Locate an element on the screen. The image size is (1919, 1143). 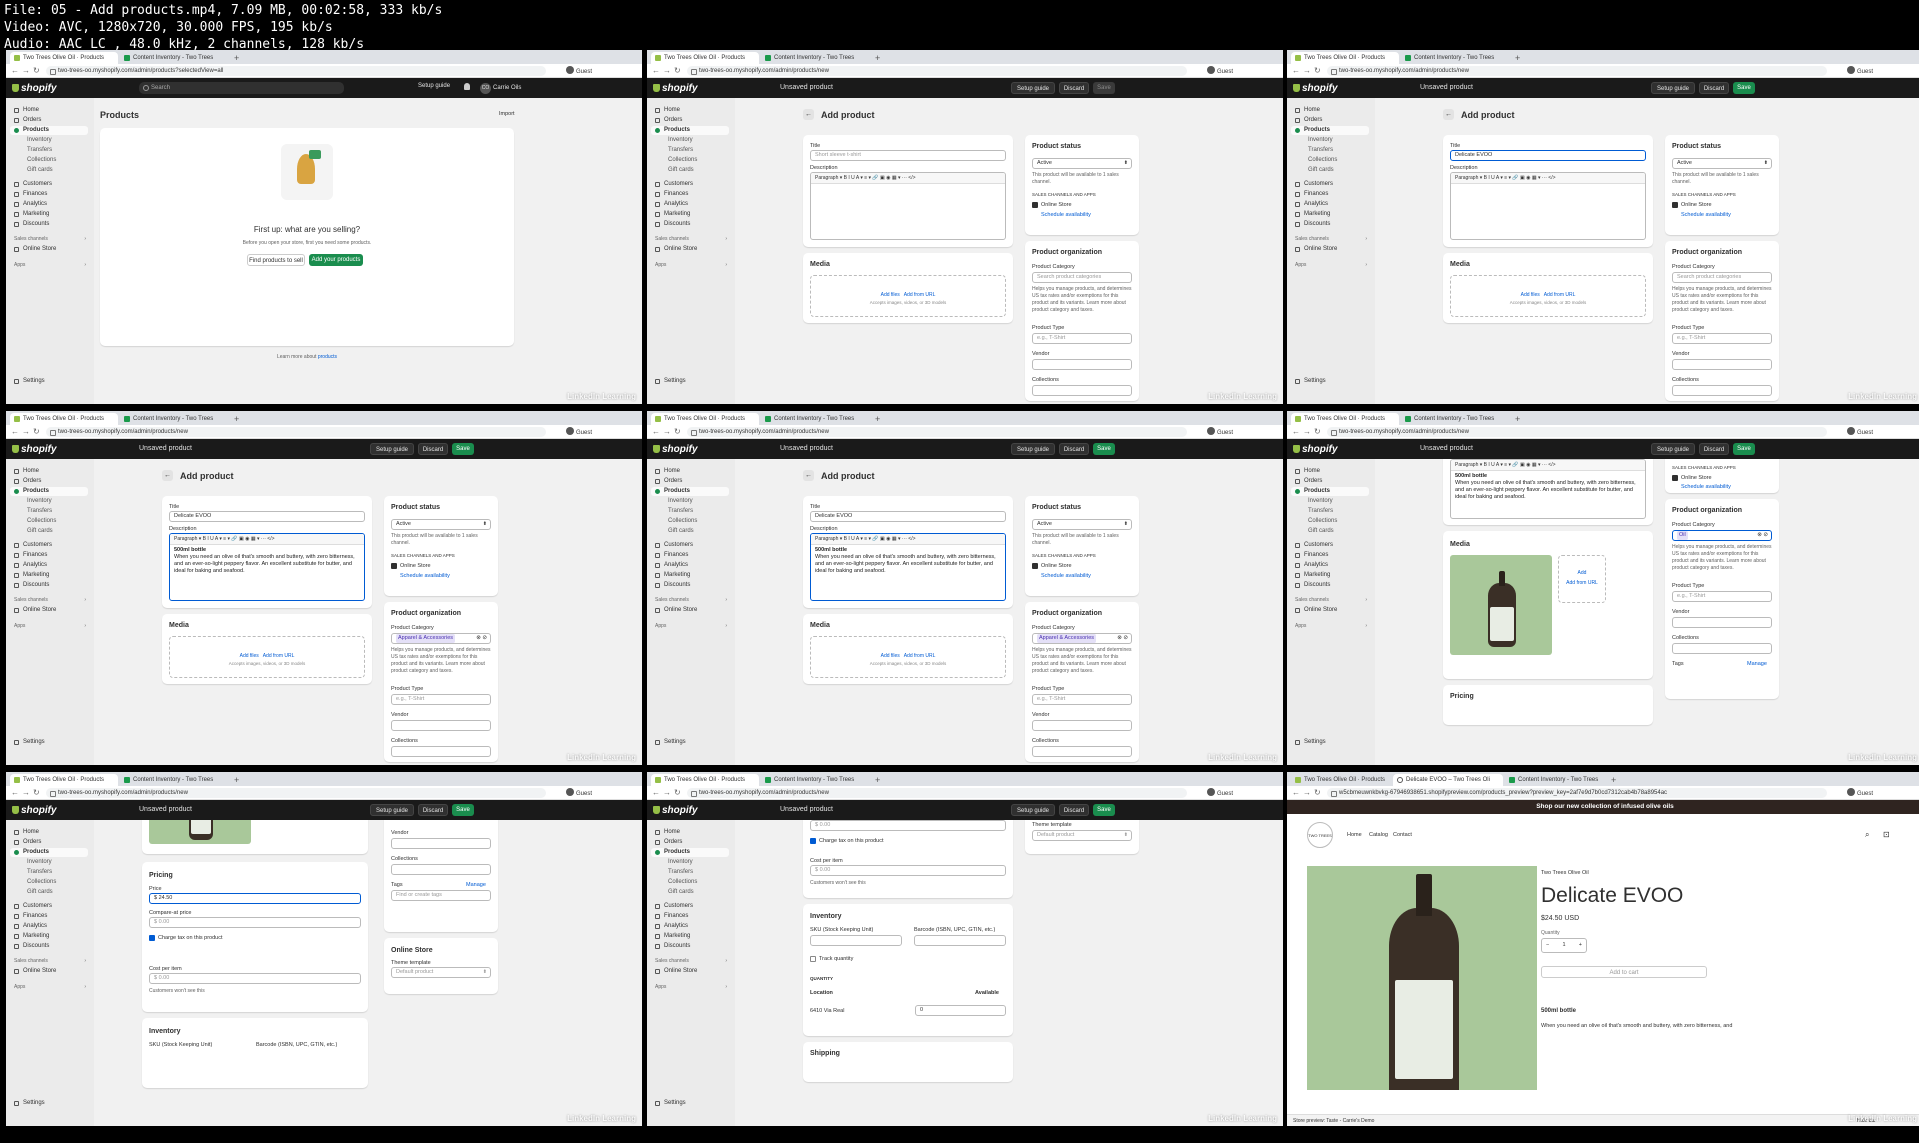
status-select: Active is located at coordinates (1722, 163).